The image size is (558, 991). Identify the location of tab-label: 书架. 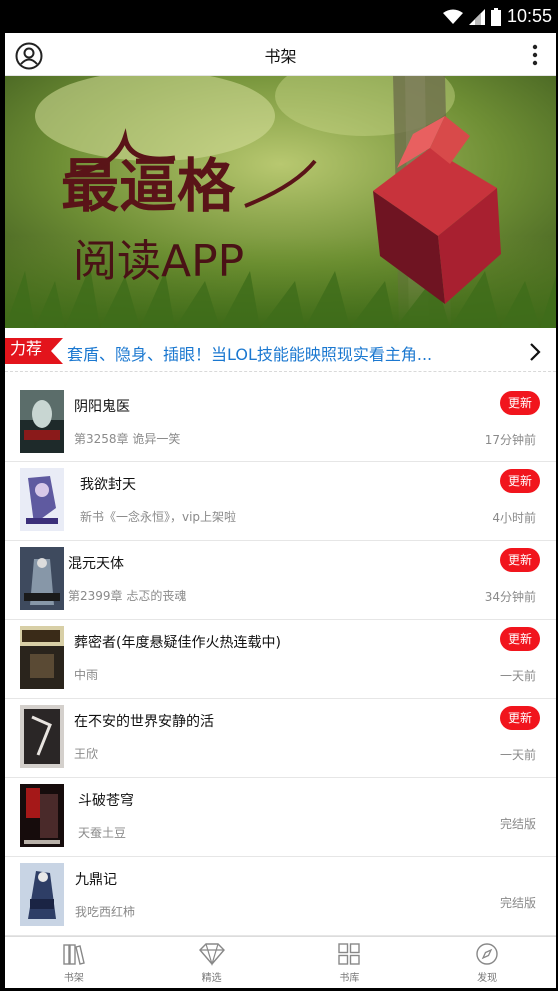
(73, 978).